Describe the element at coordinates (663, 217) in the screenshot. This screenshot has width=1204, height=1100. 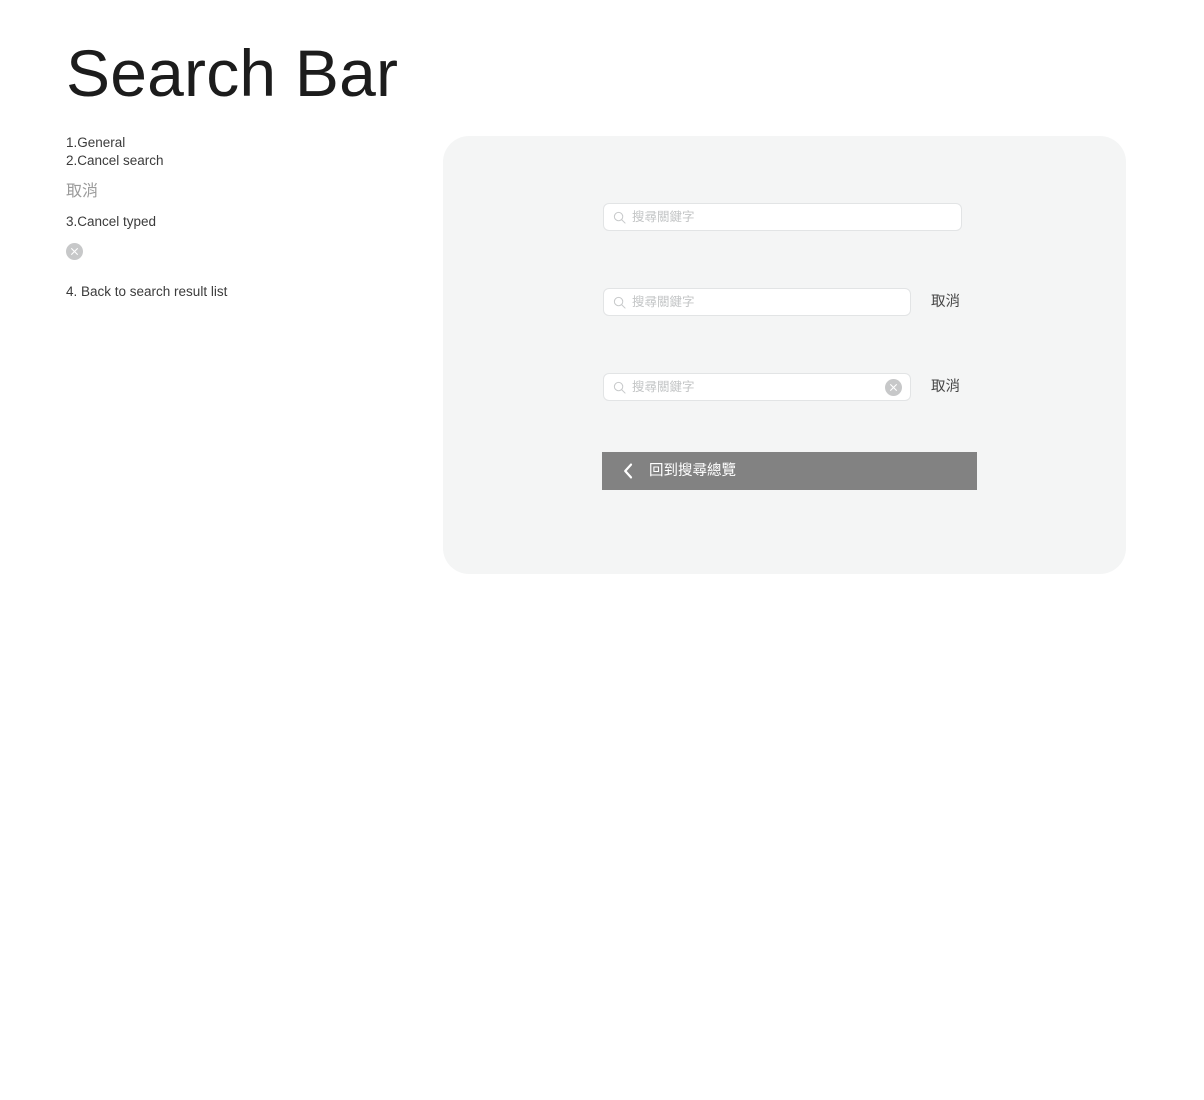
I see `search-placeholder-general: 搜尋關鍵字` at that location.